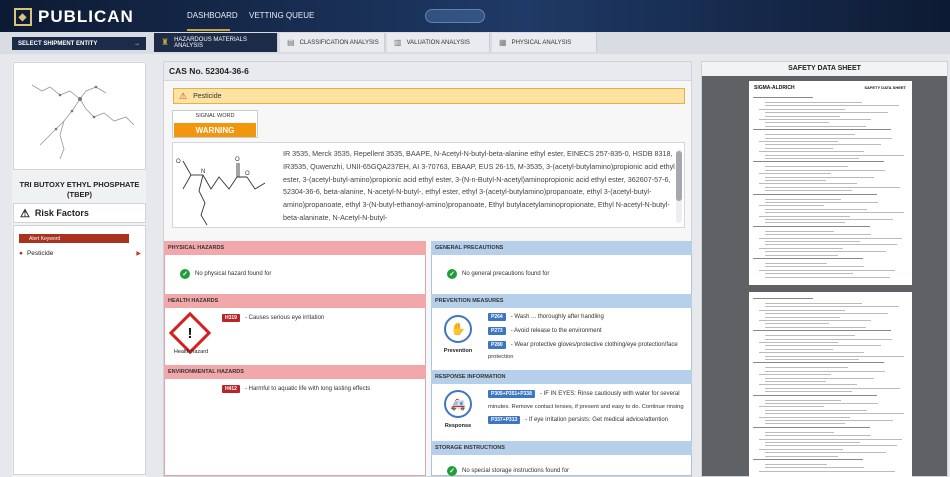 The height and width of the screenshot is (477, 950). I want to click on risk-factors-list: Alert Keyword ● Pesticide ▶, so click(79, 350).